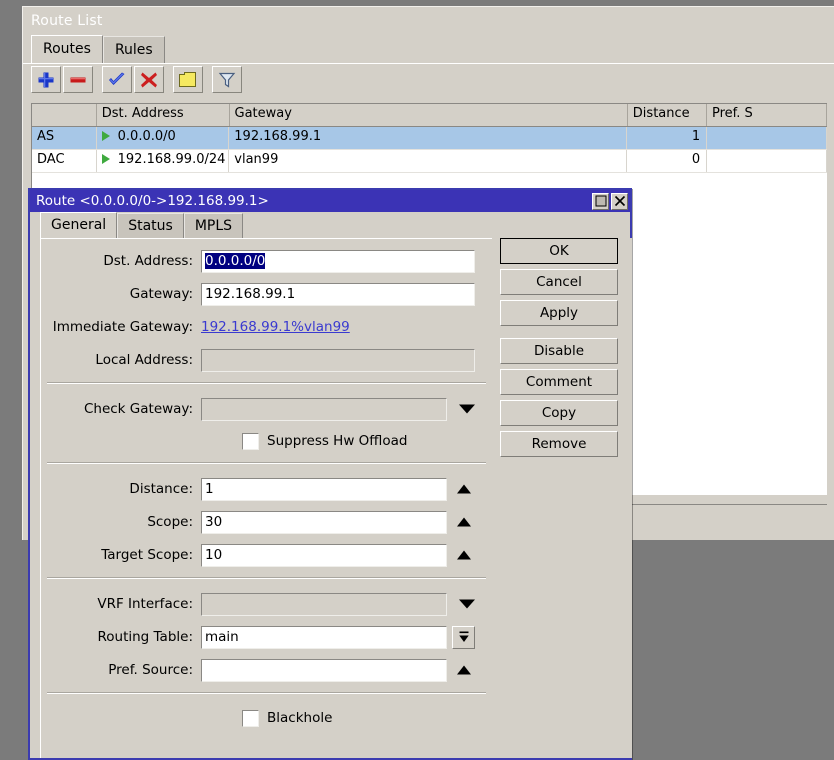  I want to click on toolbar, so click(428, 79).